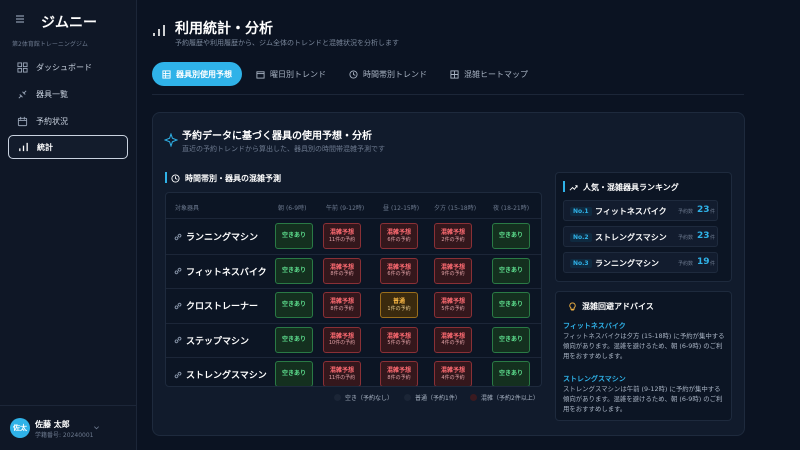  What do you see at coordinates (166, 74) in the screenshot?
I see `grid-icon` at bounding box center [166, 74].